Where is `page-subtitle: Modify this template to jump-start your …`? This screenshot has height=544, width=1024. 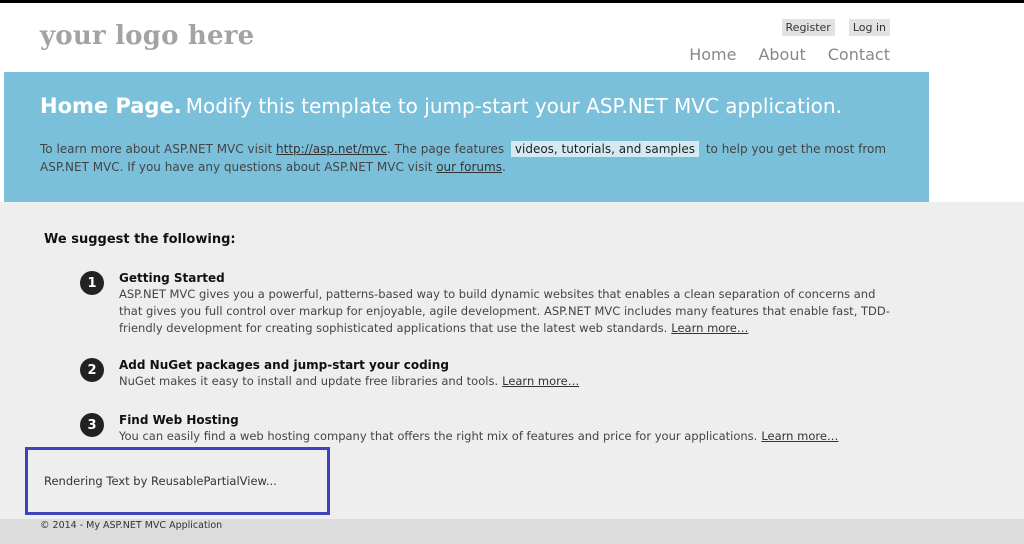
page-subtitle: Modify this template to jump-start your … is located at coordinates (513, 106).